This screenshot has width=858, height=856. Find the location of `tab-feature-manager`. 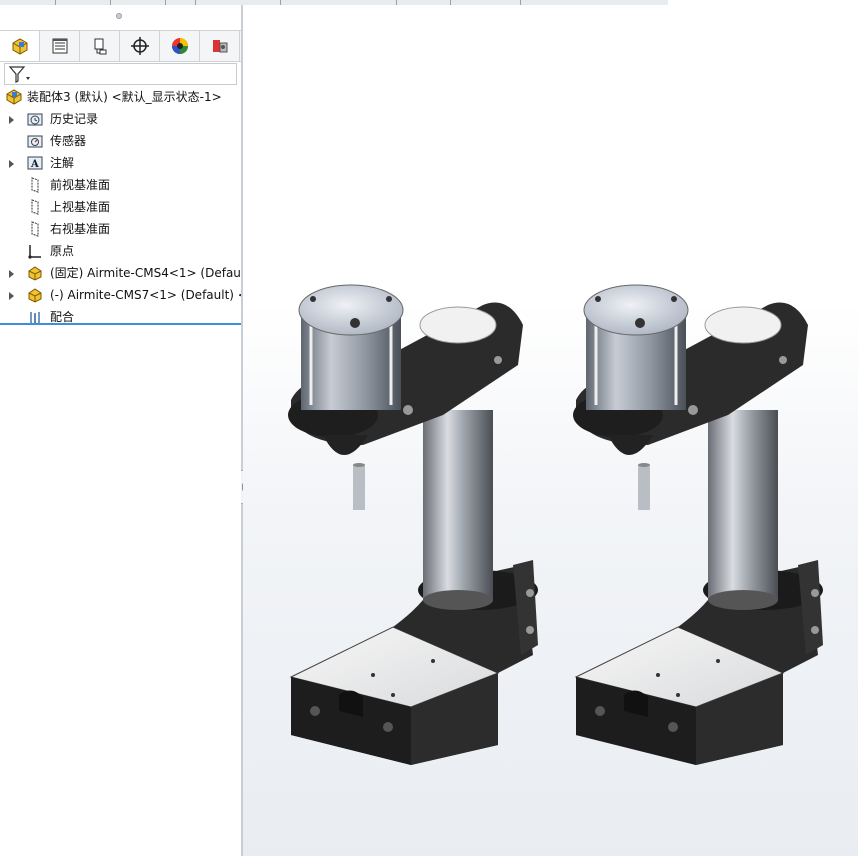

tab-feature-manager is located at coordinates (20, 46).